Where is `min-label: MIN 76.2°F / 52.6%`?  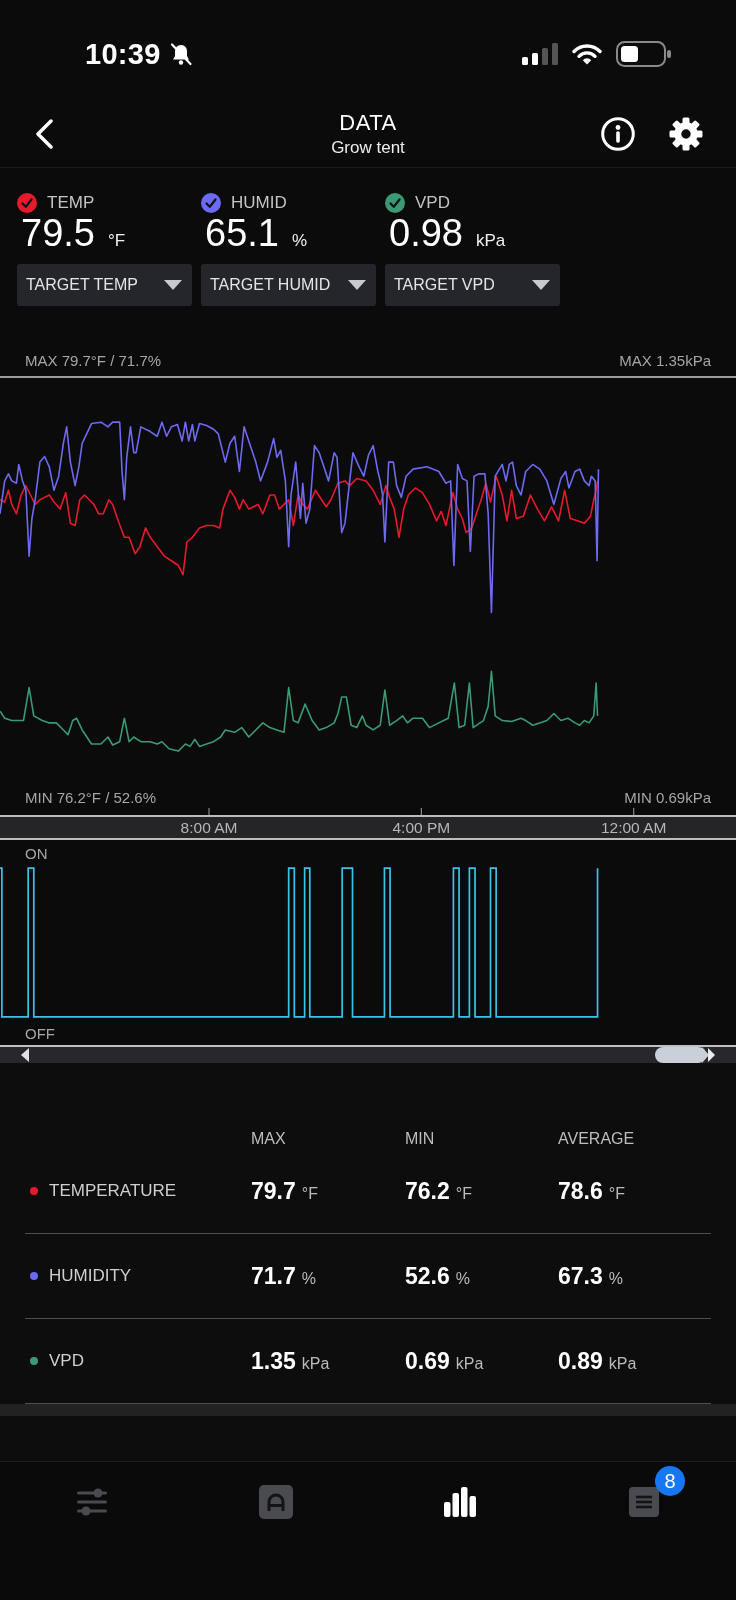 min-label: MIN 76.2°F / 52.6% is located at coordinates (91, 797).